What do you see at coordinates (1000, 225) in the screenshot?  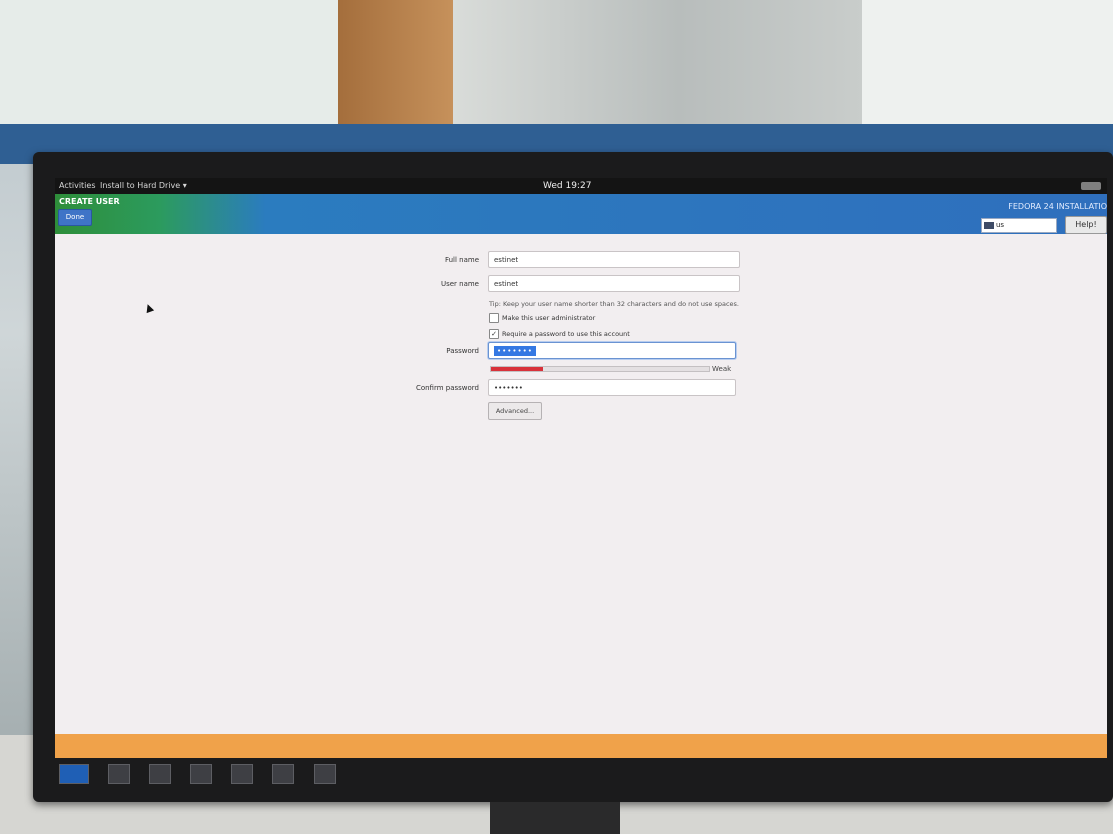 I see `keyboard-layout-label: us` at bounding box center [1000, 225].